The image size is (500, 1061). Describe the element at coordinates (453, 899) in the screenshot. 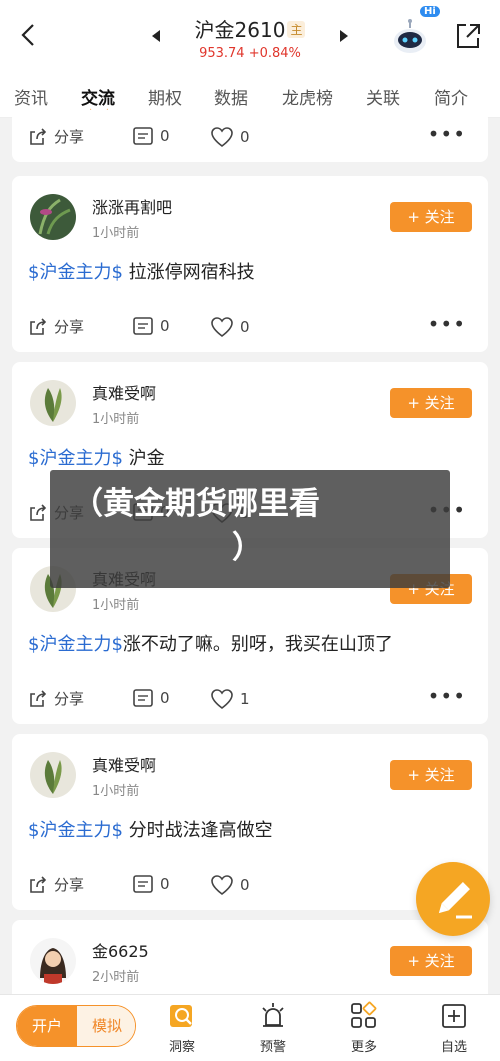

I see `compose-post-button` at that location.